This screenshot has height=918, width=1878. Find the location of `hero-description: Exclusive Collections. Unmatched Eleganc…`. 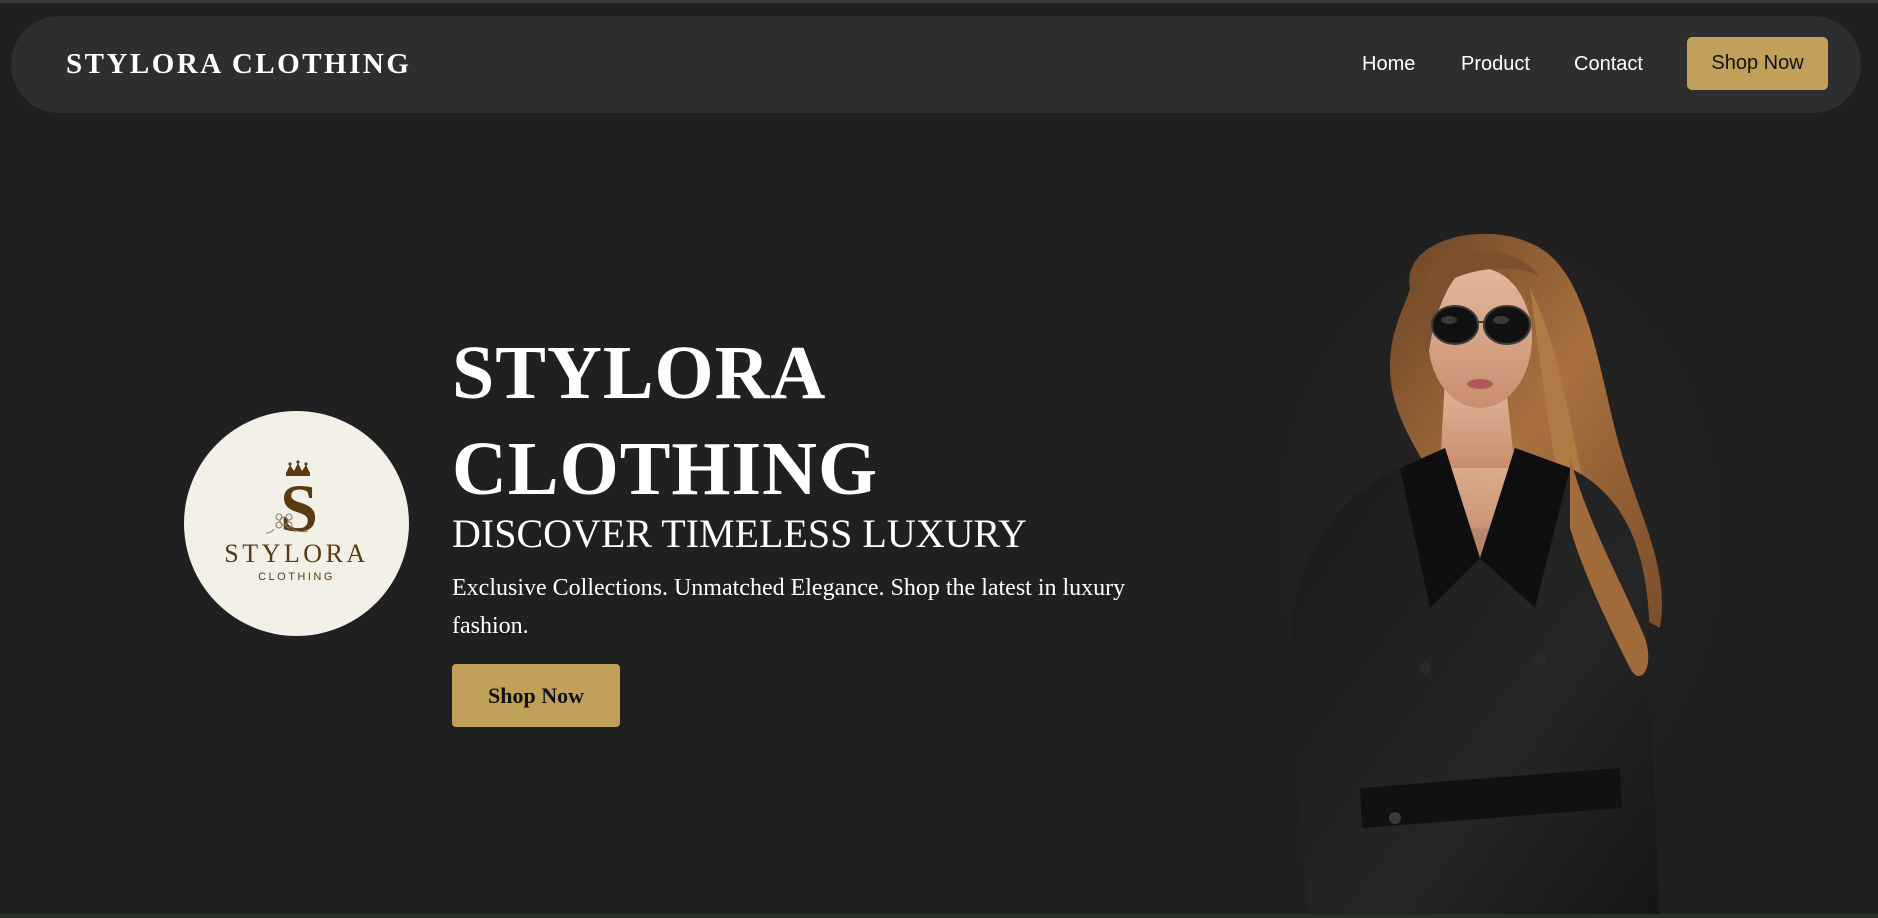

hero-description: Exclusive Collections. Unmatched Eleganc… is located at coordinates (789, 607).